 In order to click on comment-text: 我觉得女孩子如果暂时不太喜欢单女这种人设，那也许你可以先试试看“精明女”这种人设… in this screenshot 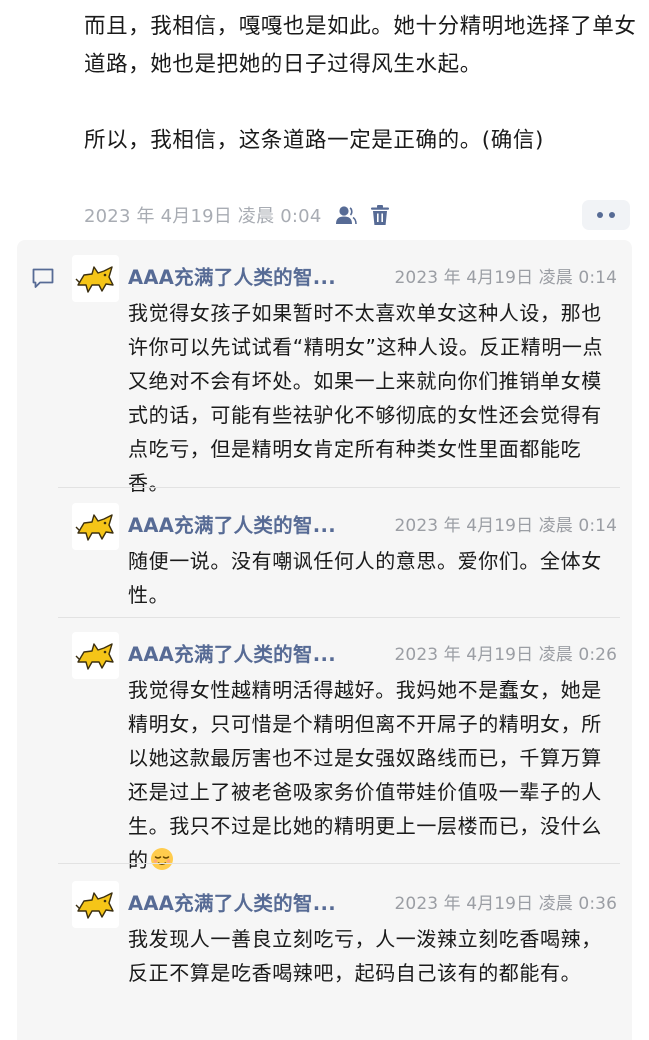, I will do `click(366, 398)`.